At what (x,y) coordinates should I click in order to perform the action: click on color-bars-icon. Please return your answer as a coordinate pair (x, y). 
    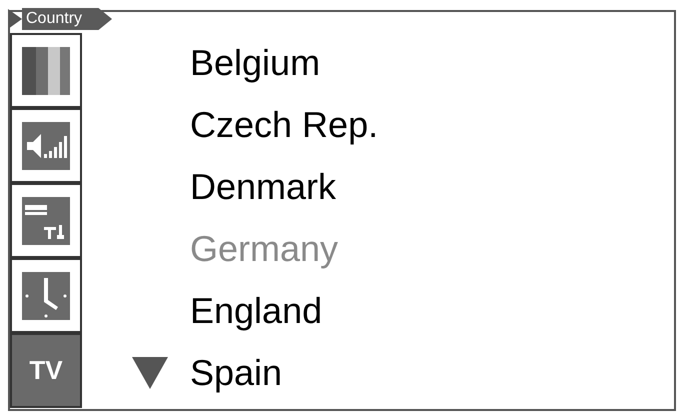
    Looking at the image, I should click on (46, 70).